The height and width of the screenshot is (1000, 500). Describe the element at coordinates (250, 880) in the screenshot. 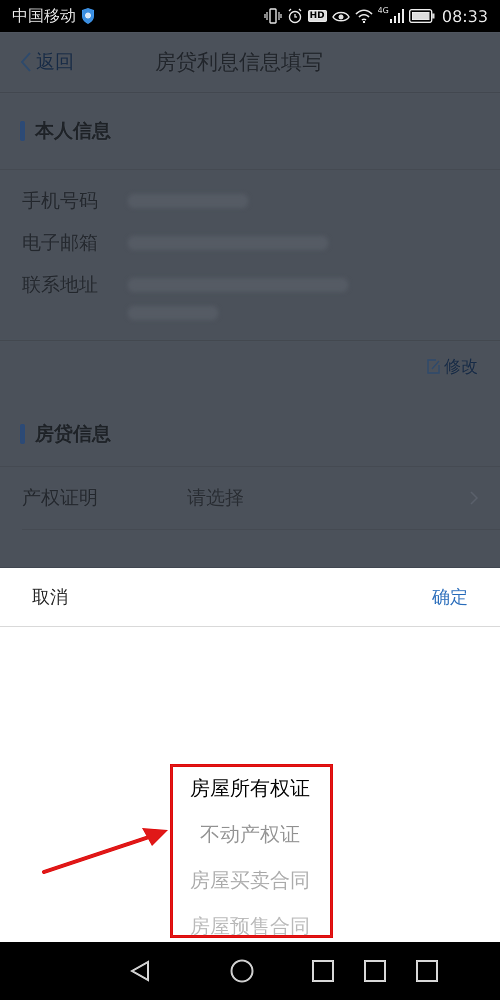

I see `picker-option: 房屋买卖合同` at that location.